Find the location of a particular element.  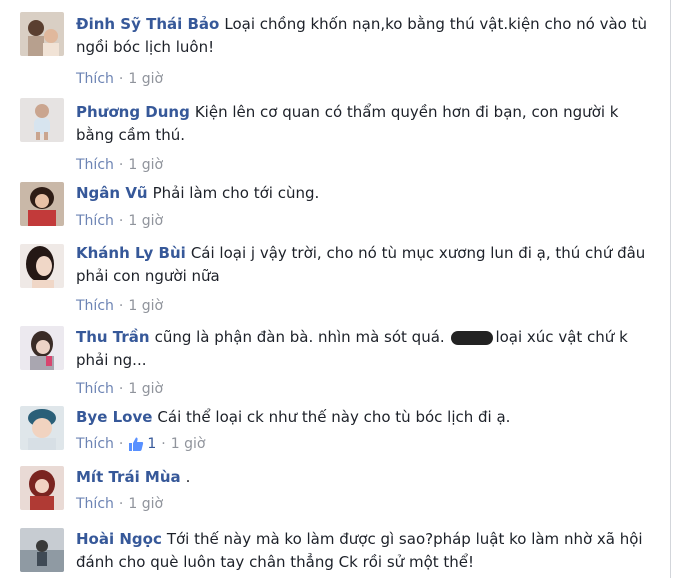

comment-text: . is located at coordinates (188, 477).